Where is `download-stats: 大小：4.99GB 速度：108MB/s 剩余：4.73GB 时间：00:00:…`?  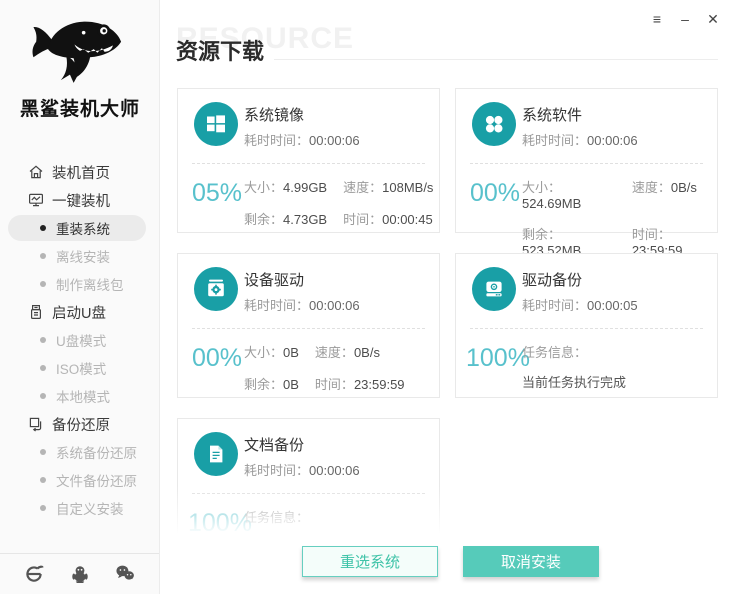
download-stats: 大小：4.99GB 速度：108MB/s 剩余：4.73GB 时间：00:00:… is located at coordinates (339, 203).